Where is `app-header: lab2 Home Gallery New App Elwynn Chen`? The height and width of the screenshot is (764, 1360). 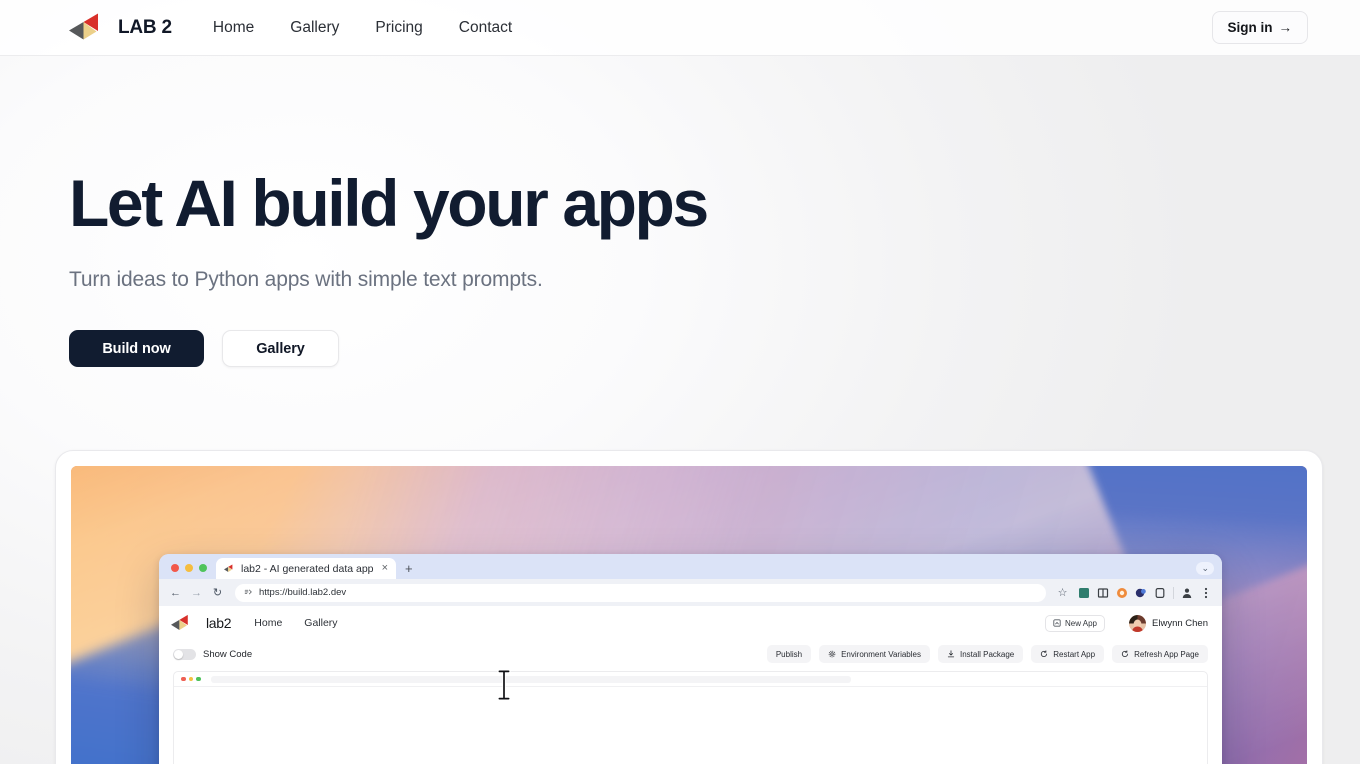 app-header: lab2 Home Gallery New App Elwynn Chen is located at coordinates (690, 623).